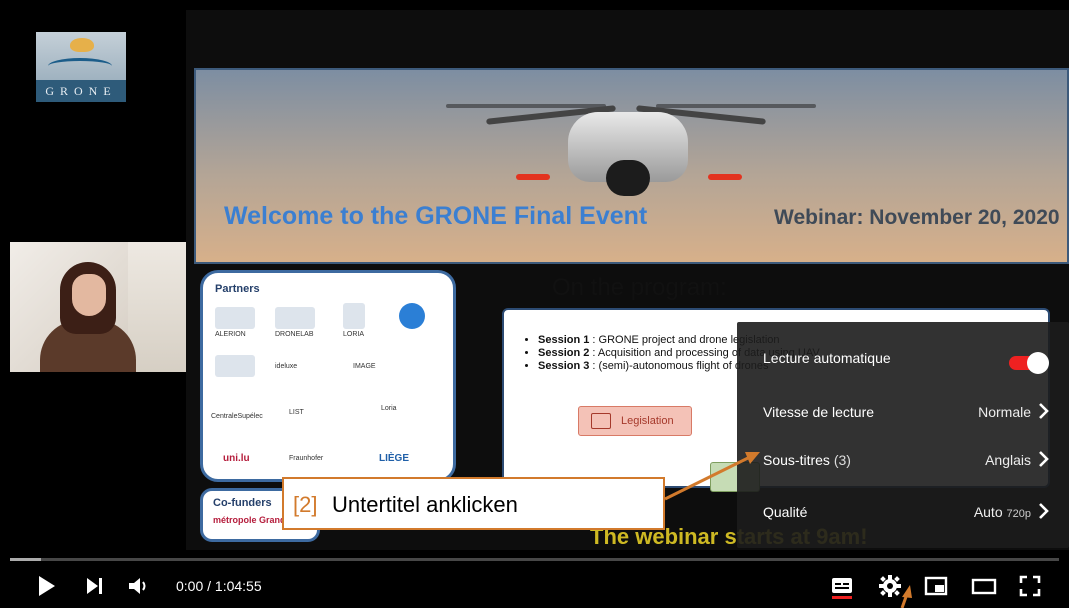  Describe the element at coordinates (785, 512) in the screenshot. I see `quality-label: Qualité` at that location.